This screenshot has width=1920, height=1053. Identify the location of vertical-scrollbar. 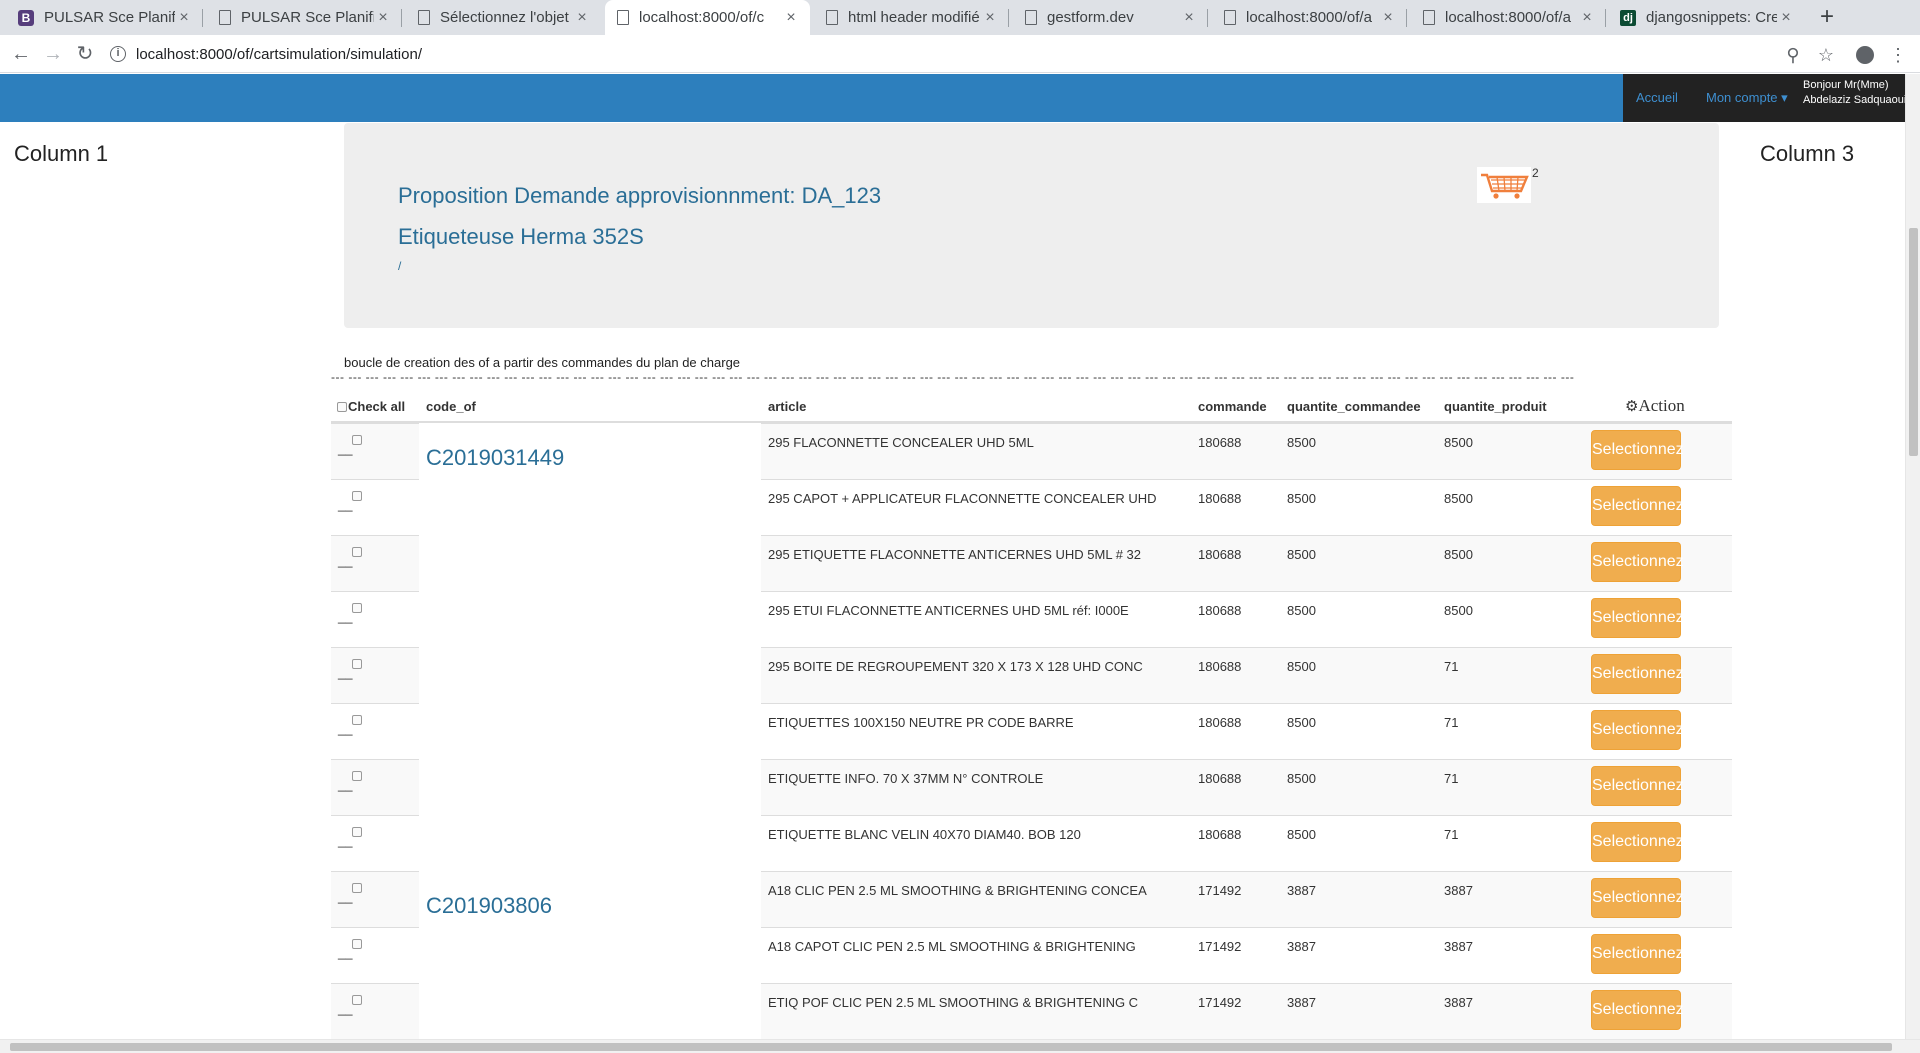
(1912, 556).